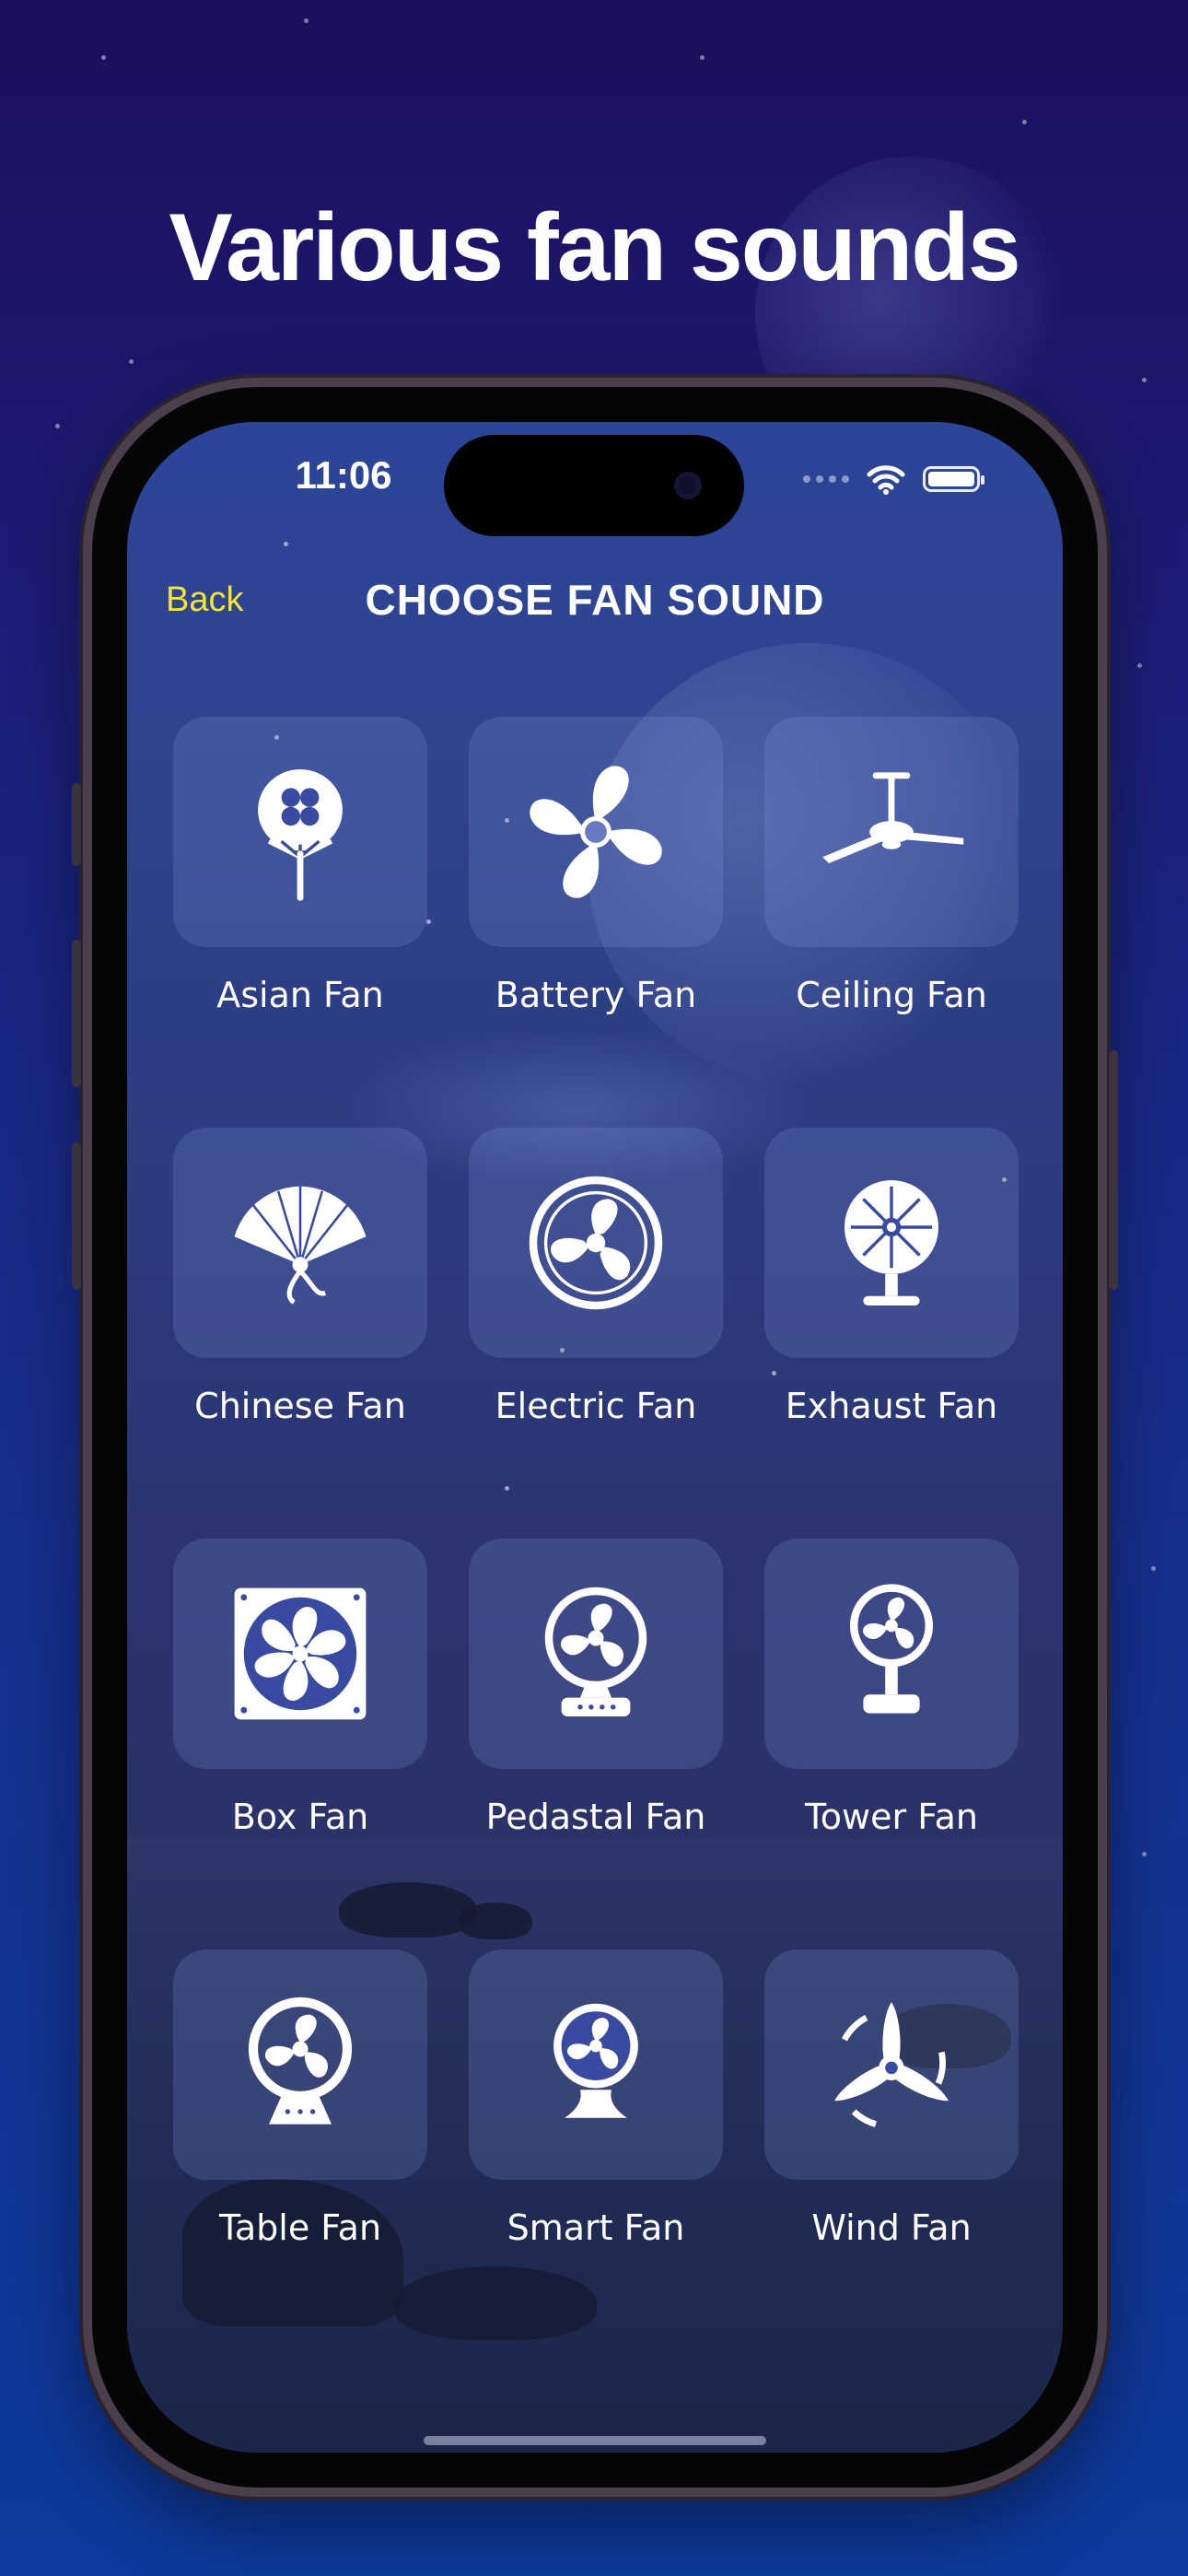 Image resolution: width=1188 pixels, height=2576 pixels. I want to click on fan-tile-label: Pedastal Fan, so click(595, 1817).